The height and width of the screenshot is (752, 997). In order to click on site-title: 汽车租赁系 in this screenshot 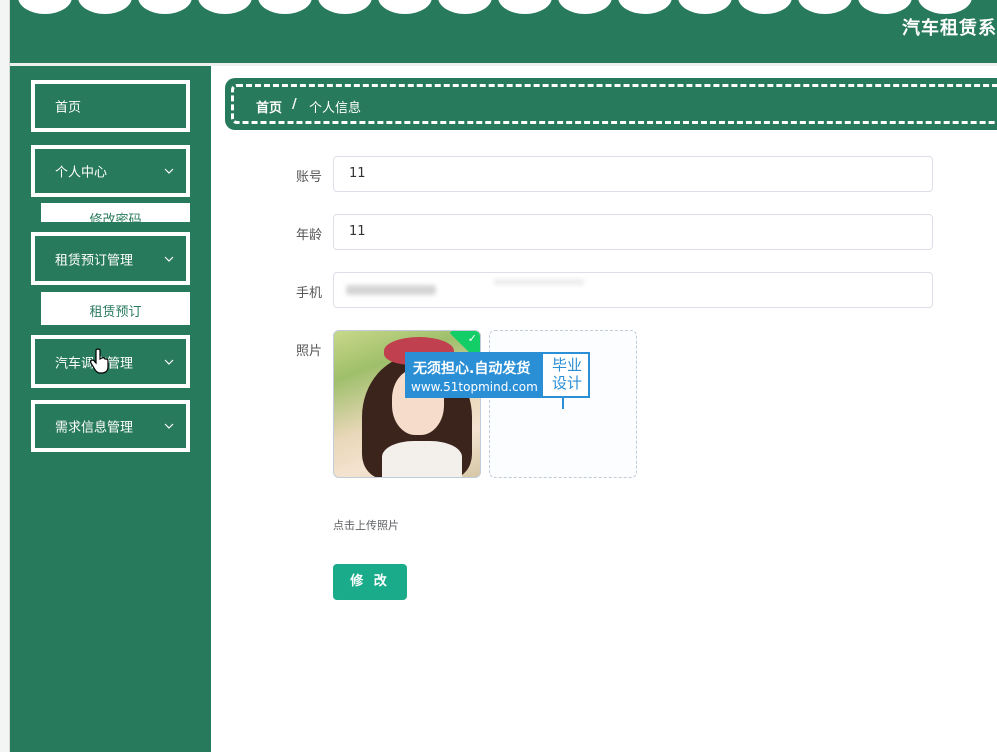, I will do `click(949, 28)`.